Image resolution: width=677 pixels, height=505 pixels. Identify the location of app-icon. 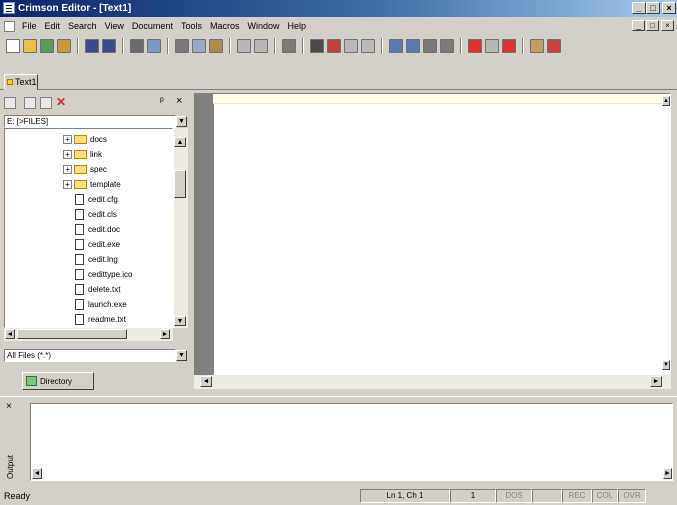
(9, 8).